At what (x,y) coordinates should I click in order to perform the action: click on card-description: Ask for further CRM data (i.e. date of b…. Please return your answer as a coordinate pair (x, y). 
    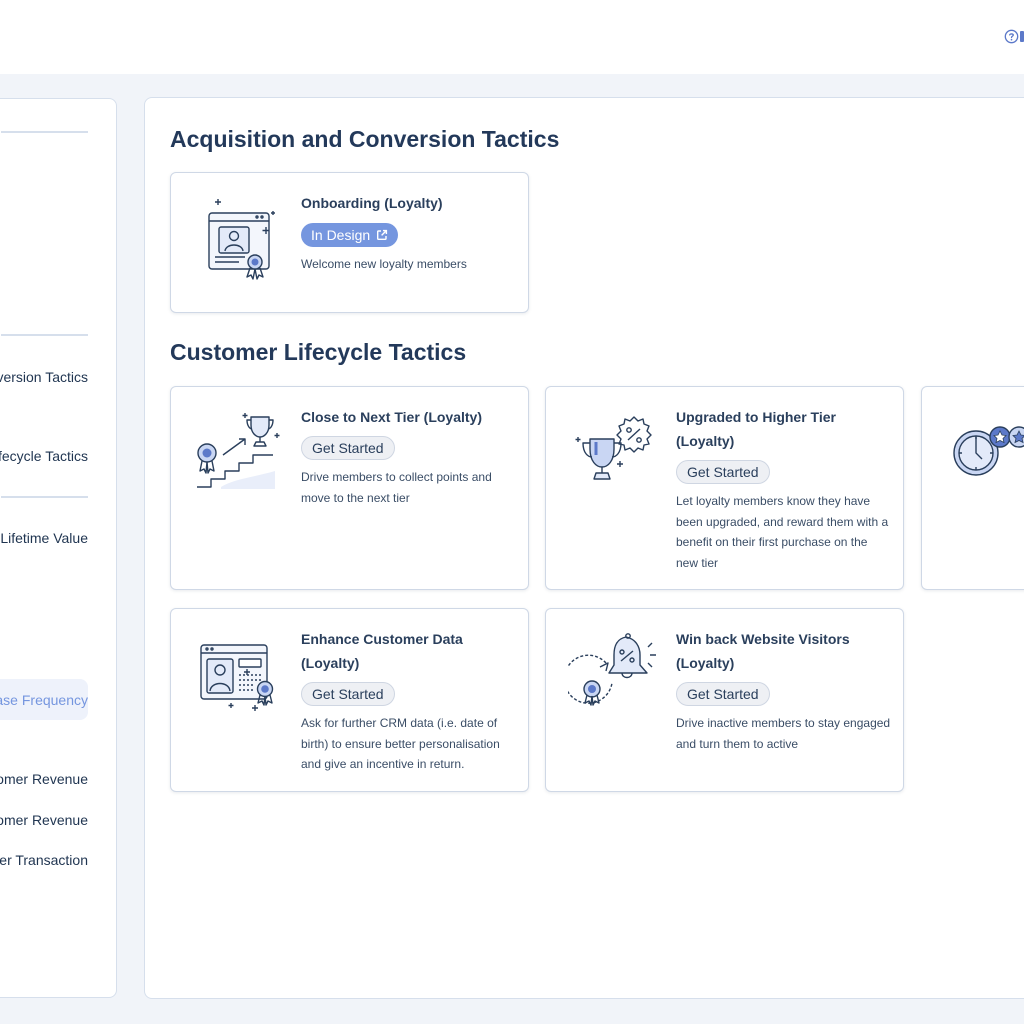
    Looking at the image, I should click on (400, 743).